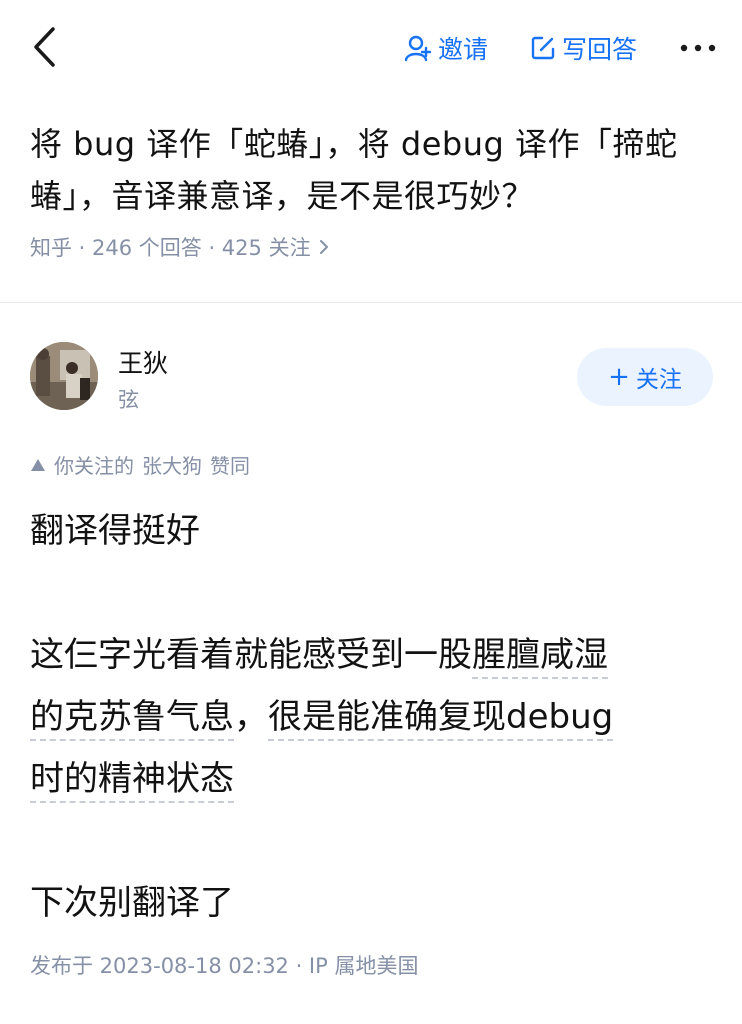  Describe the element at coordinates (540, 657) in the screenshot. I see `search-link: 腥膻咸湿` at that location.